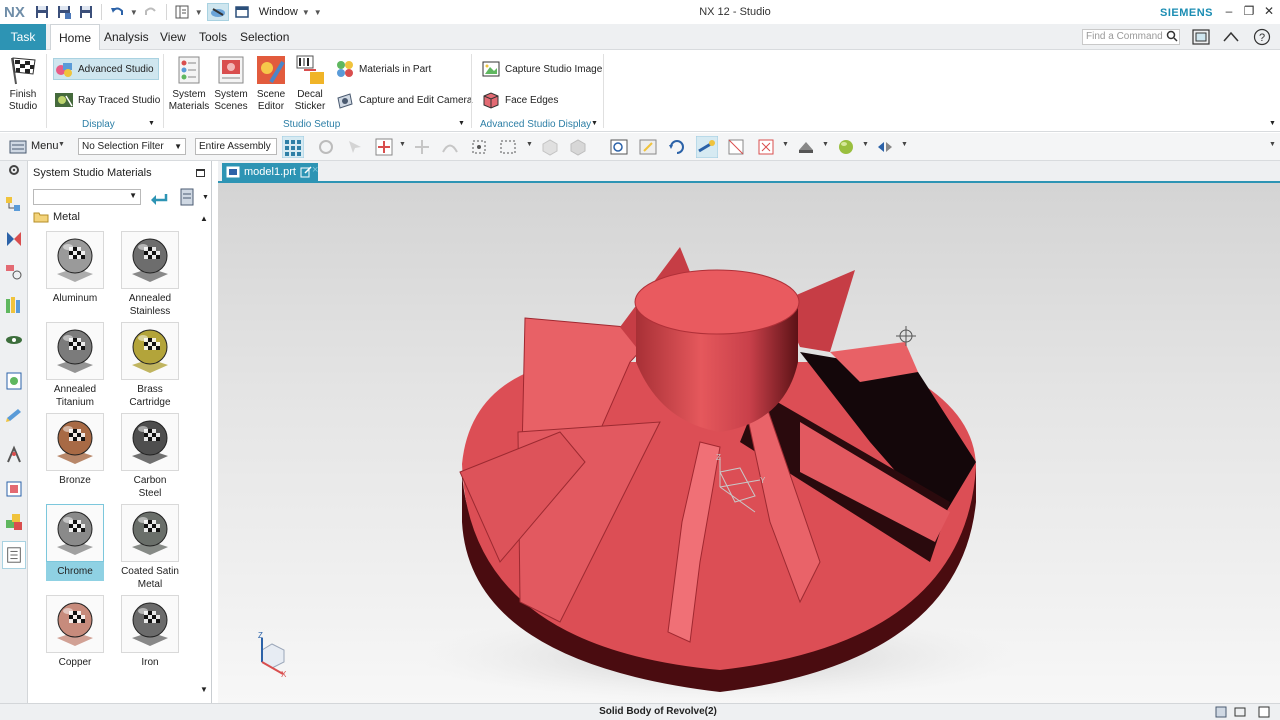  I want to click on redo-icon, so click(151, 12).